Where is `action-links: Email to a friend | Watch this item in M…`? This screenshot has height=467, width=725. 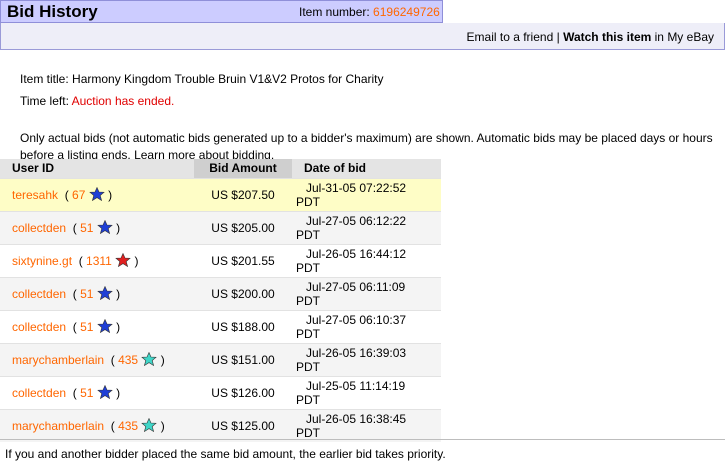 action-links: Email to a friend | Watch this item in M… is located at coordinates (590, 37).